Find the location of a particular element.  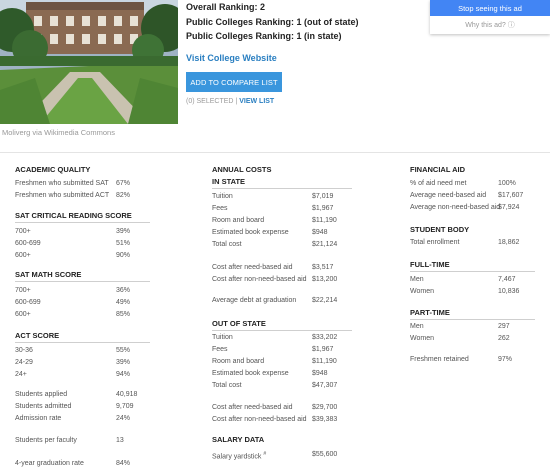

stat-label: 24-29 is located at coordinates (24, 362).